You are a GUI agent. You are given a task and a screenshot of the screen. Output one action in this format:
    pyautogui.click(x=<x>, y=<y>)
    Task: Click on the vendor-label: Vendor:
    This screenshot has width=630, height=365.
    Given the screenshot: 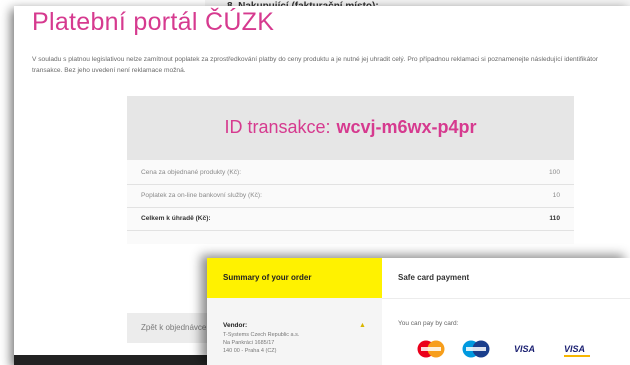 What is the action you would take?
    pyautogui.click(x=235, y=325)
    